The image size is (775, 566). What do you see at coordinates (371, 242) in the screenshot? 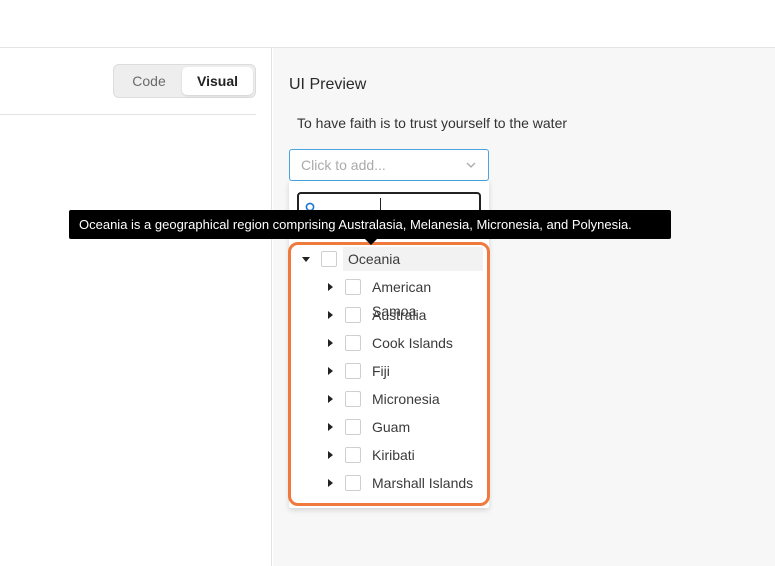
I see `tooltip-arrow` at bounding box center [371, 242].